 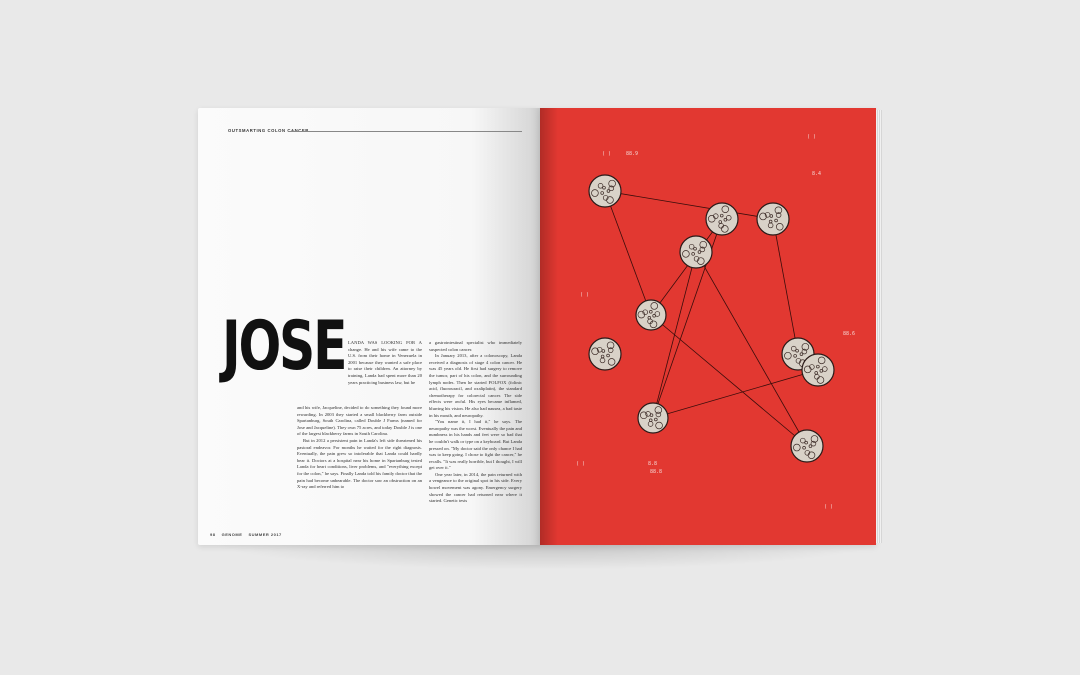 I want to click on headline: JOSE, so click(x=284, y=346).